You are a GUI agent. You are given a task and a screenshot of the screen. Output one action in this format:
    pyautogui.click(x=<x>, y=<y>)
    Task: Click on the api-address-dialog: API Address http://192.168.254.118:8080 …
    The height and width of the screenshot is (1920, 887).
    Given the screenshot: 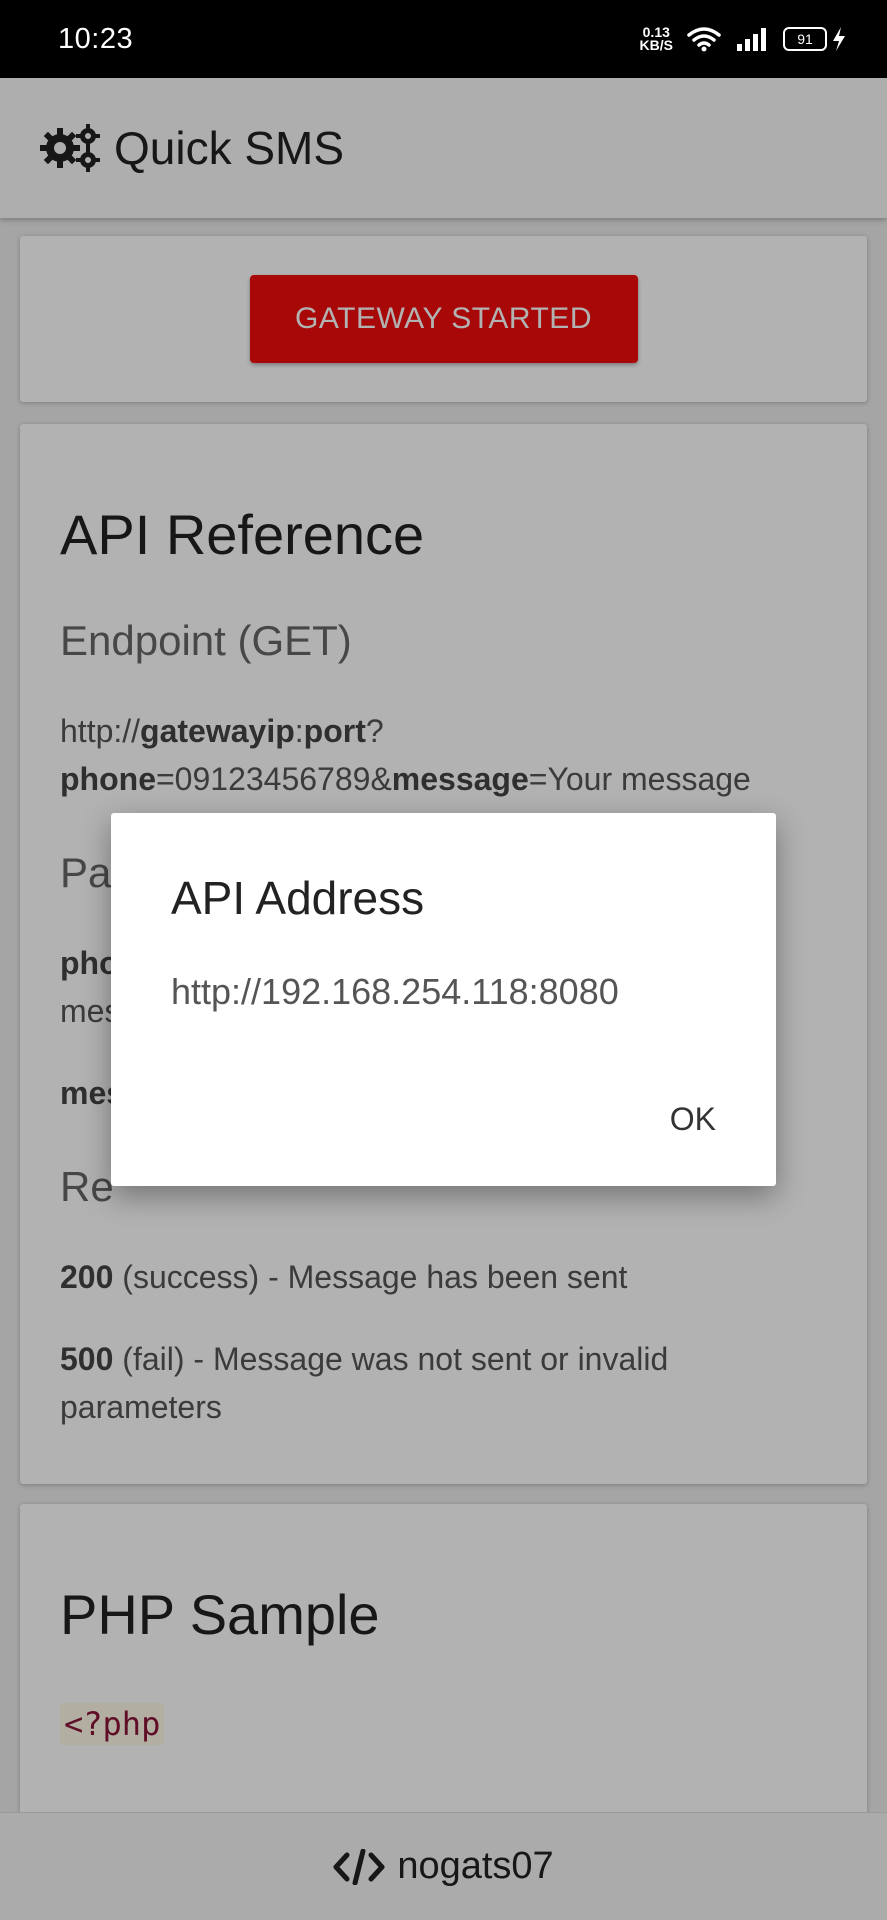 What is the action you would take?
    pyautogui.click(x=443, y=999)
    